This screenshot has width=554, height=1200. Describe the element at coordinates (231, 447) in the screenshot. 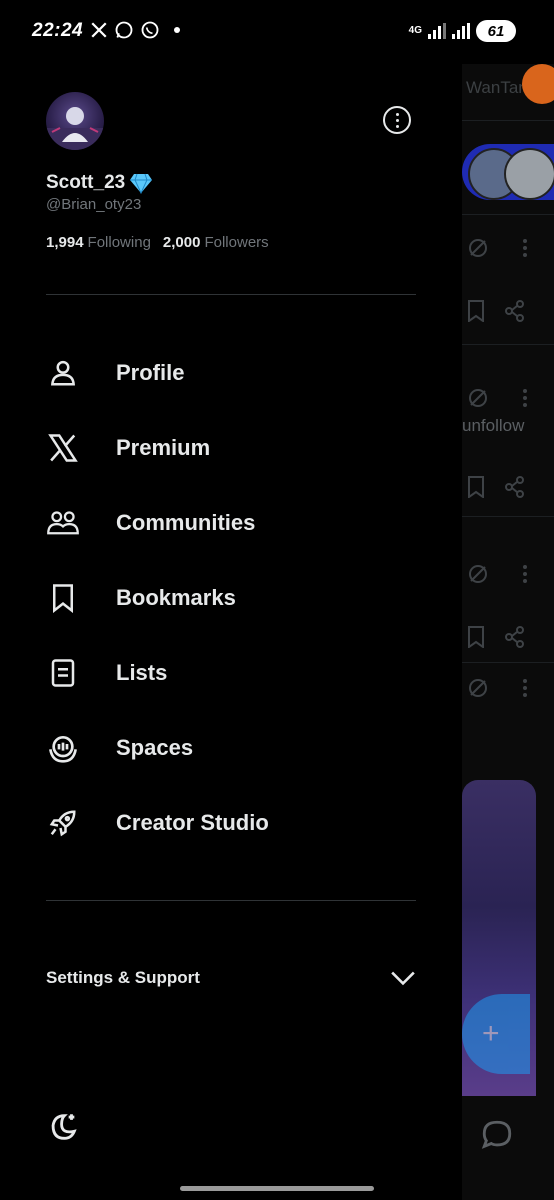

I see `menu-item-premium: Premium` at that location.